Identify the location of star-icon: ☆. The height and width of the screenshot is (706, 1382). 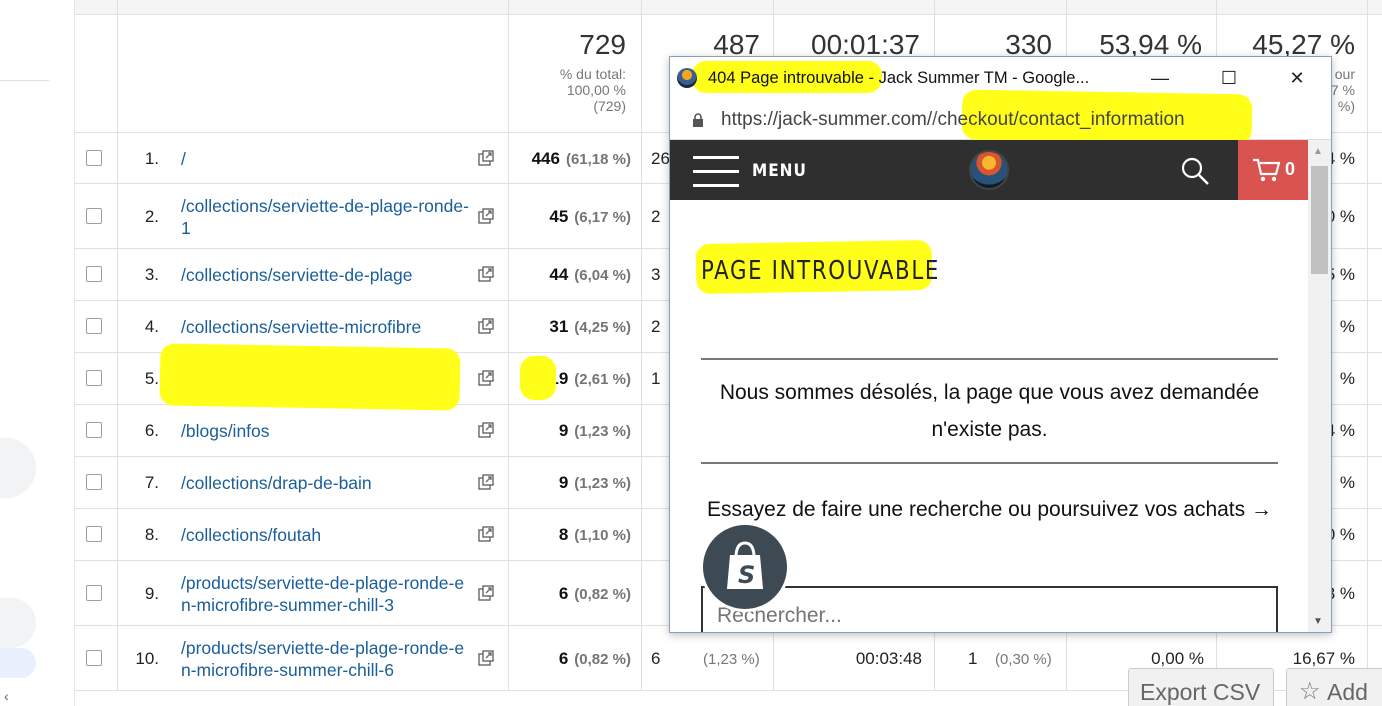
(1310, 691).